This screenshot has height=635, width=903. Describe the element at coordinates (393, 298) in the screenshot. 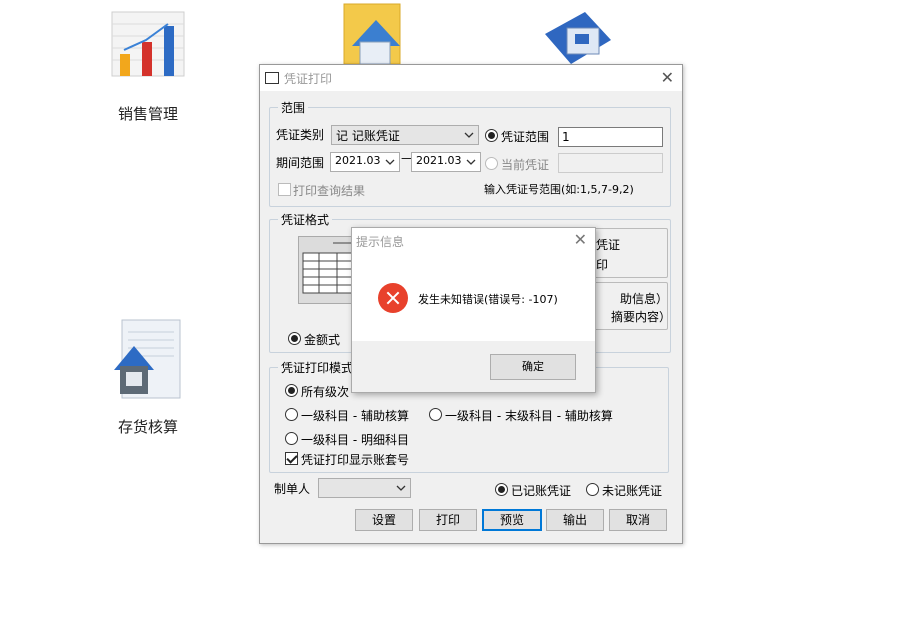

I see `error-icon` at that location.